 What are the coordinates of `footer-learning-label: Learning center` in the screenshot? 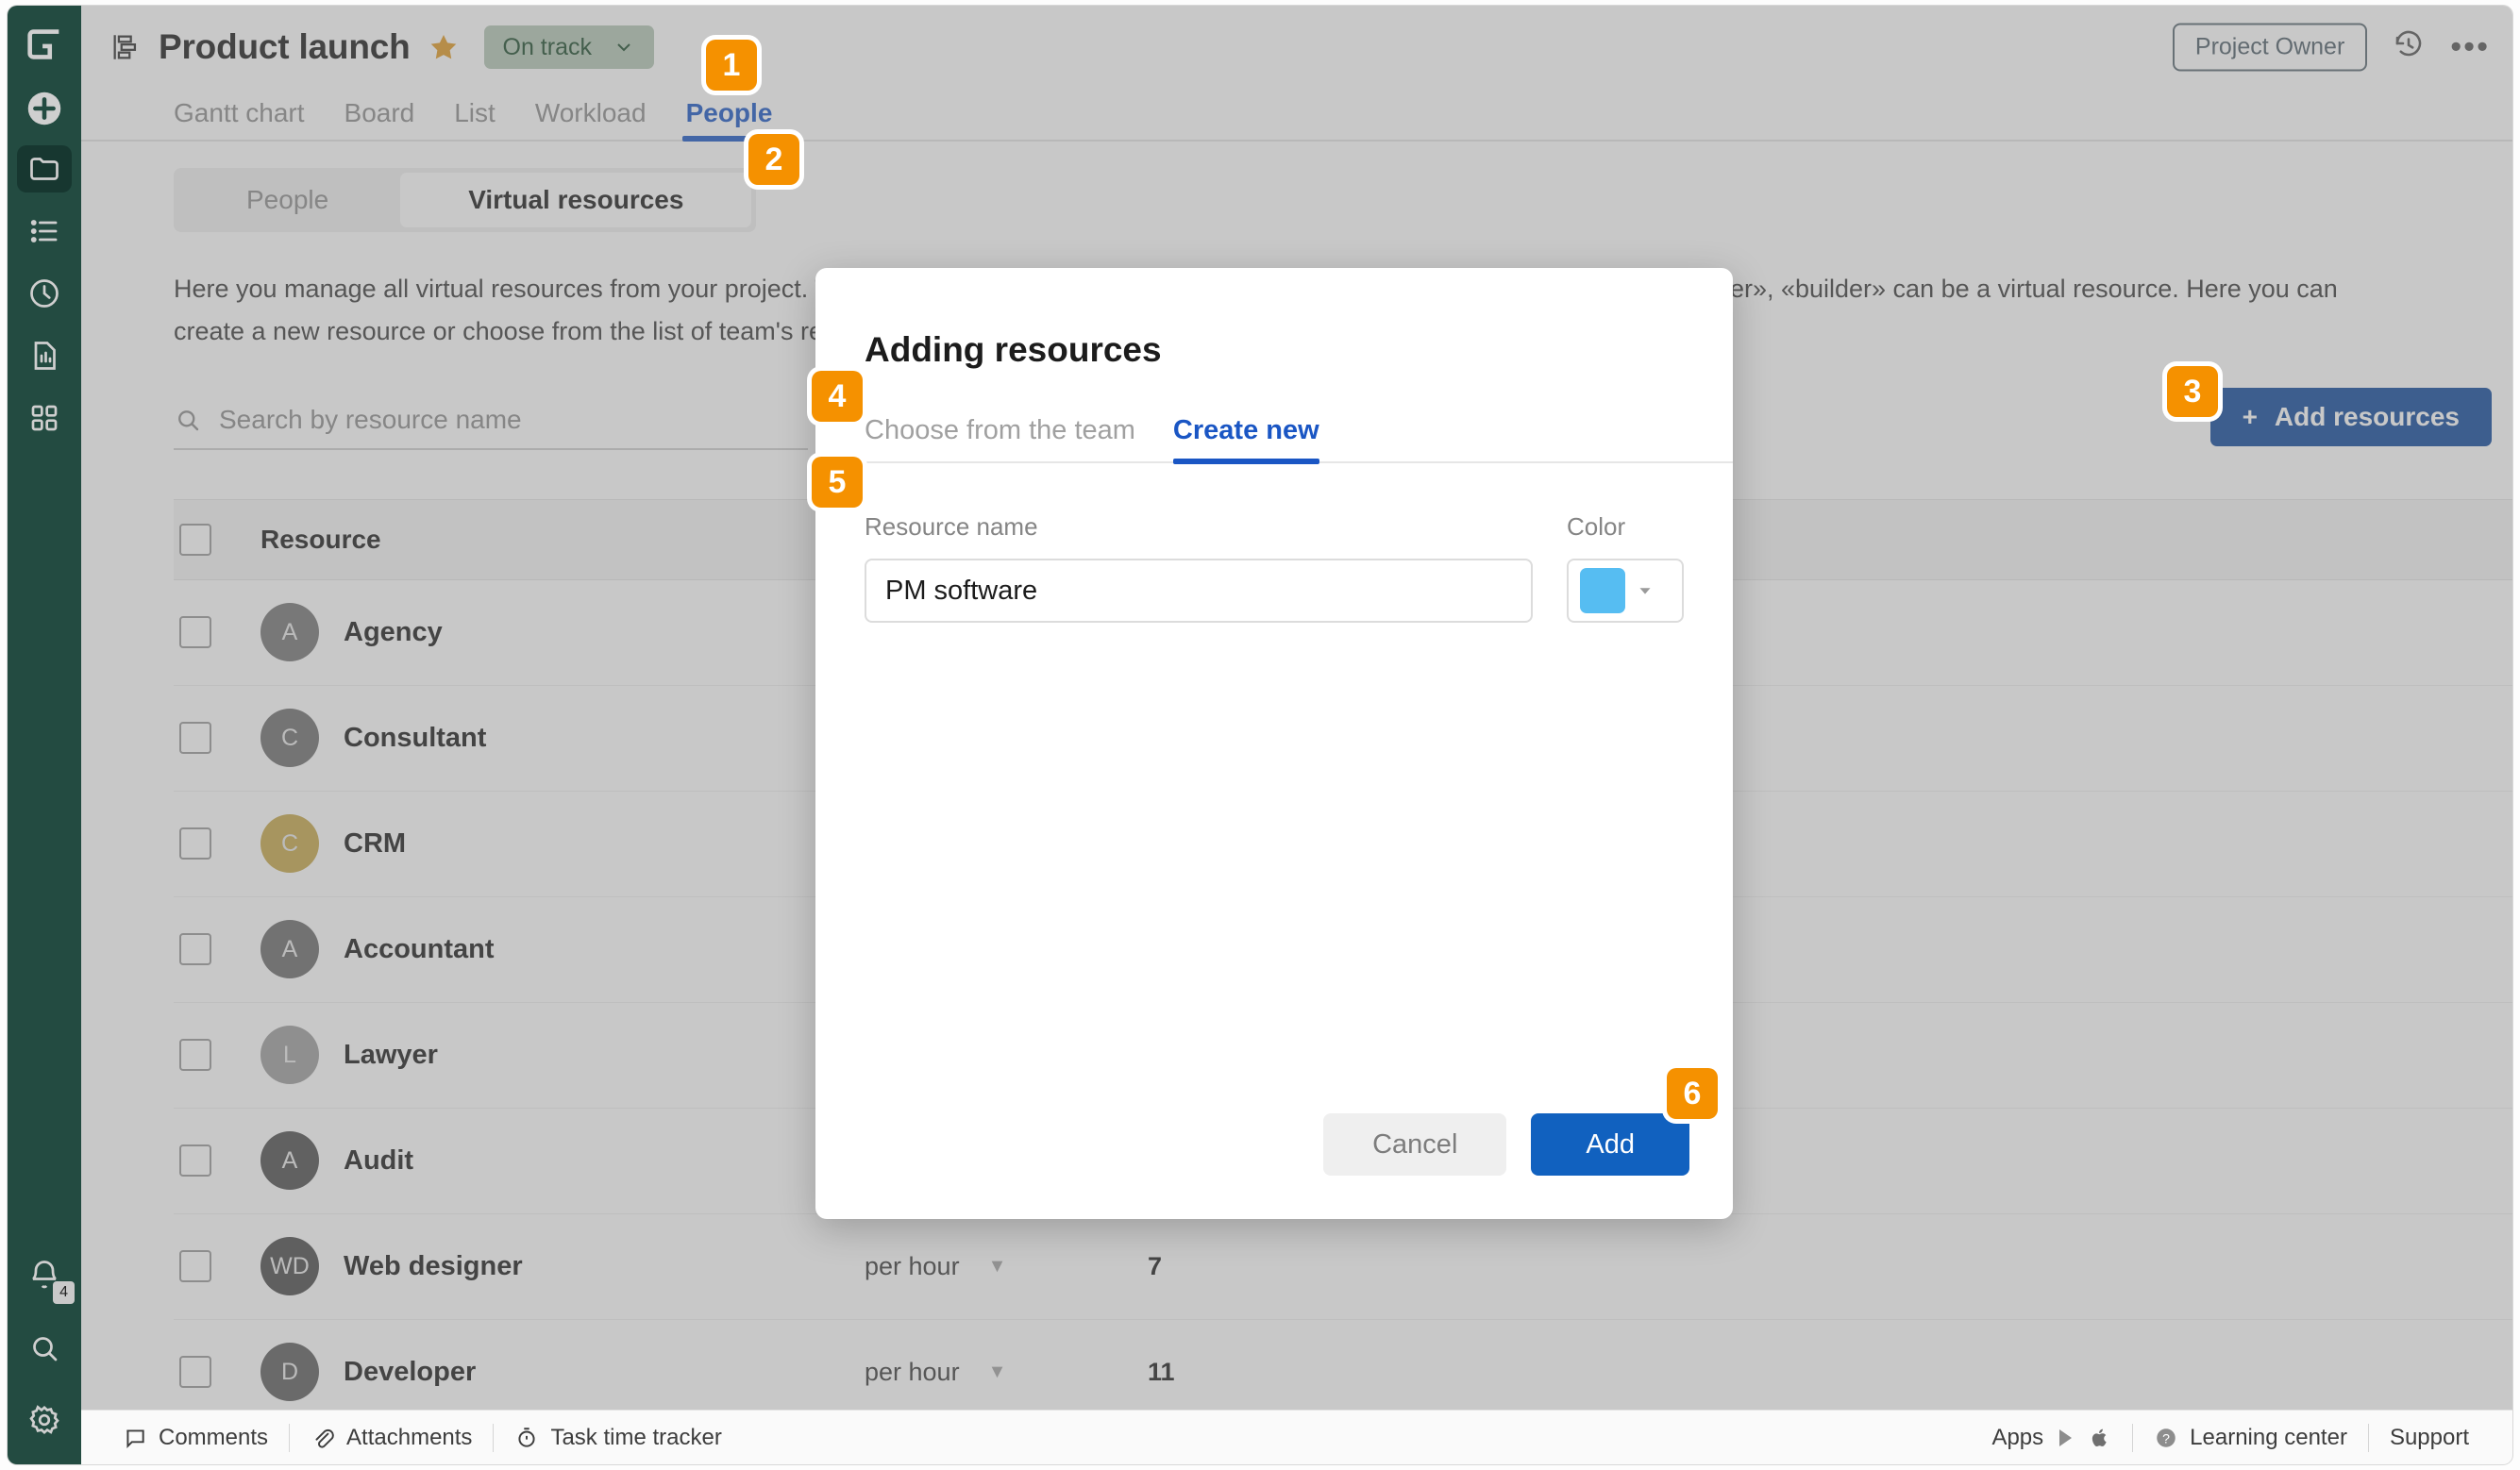 It's located at (2268, 1437).